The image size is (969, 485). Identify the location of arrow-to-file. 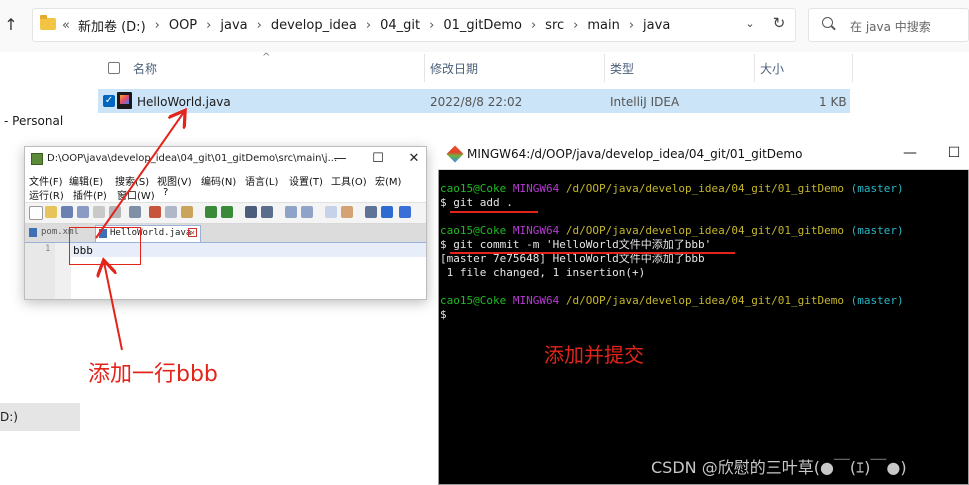
(139, 175).